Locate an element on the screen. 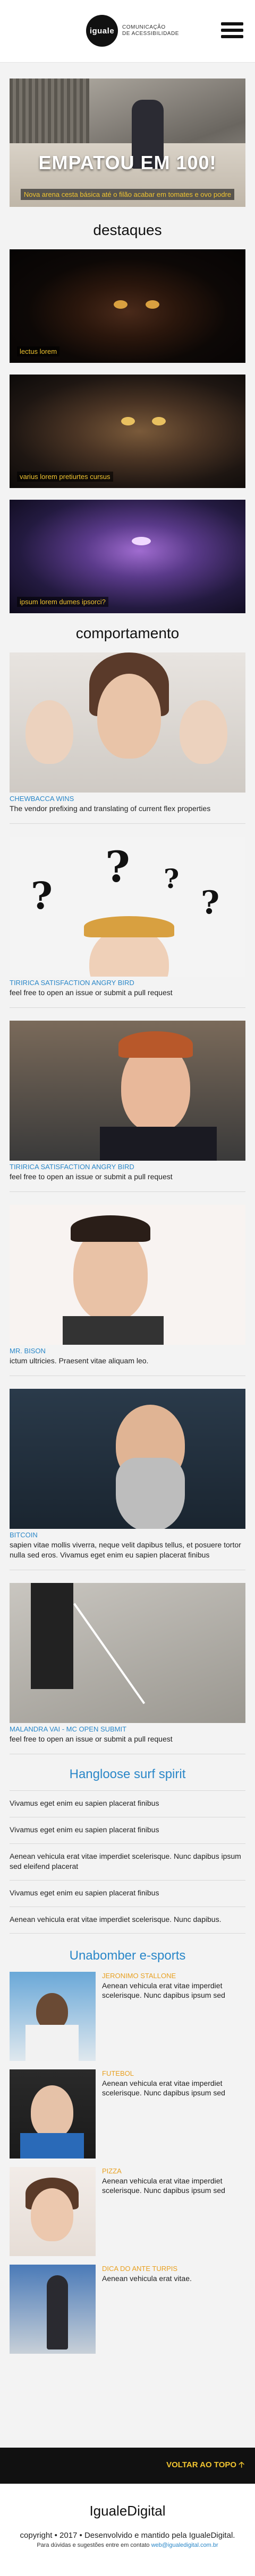  destaque-card: lectus lorem is located at coordinates (127, 306).